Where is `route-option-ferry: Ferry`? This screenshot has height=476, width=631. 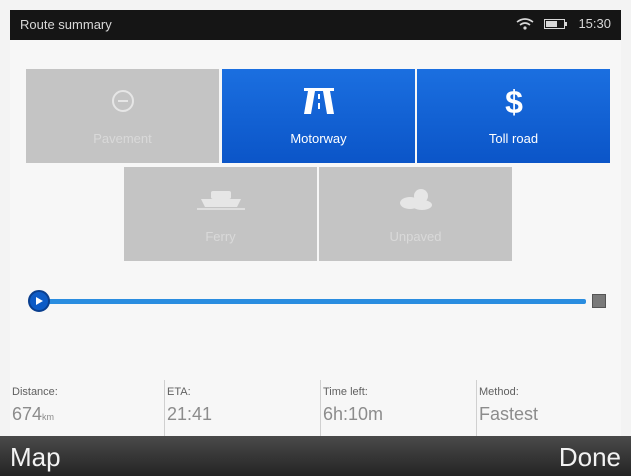 route-option-ferry: Ferry is located at coordinates (220, 214).